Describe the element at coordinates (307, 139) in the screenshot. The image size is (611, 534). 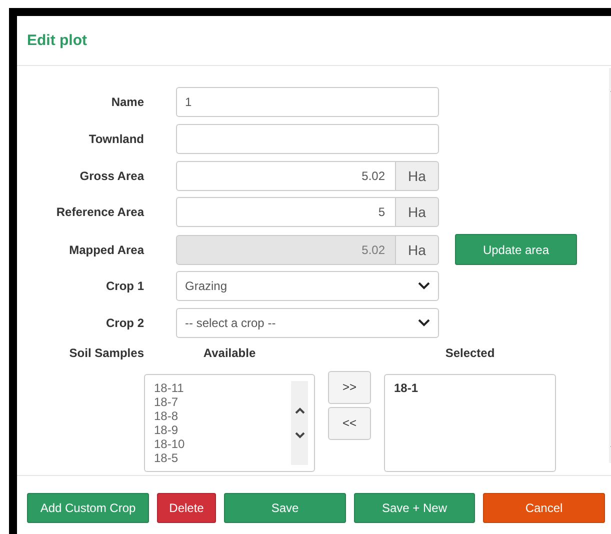
I see `text-field` at that location.